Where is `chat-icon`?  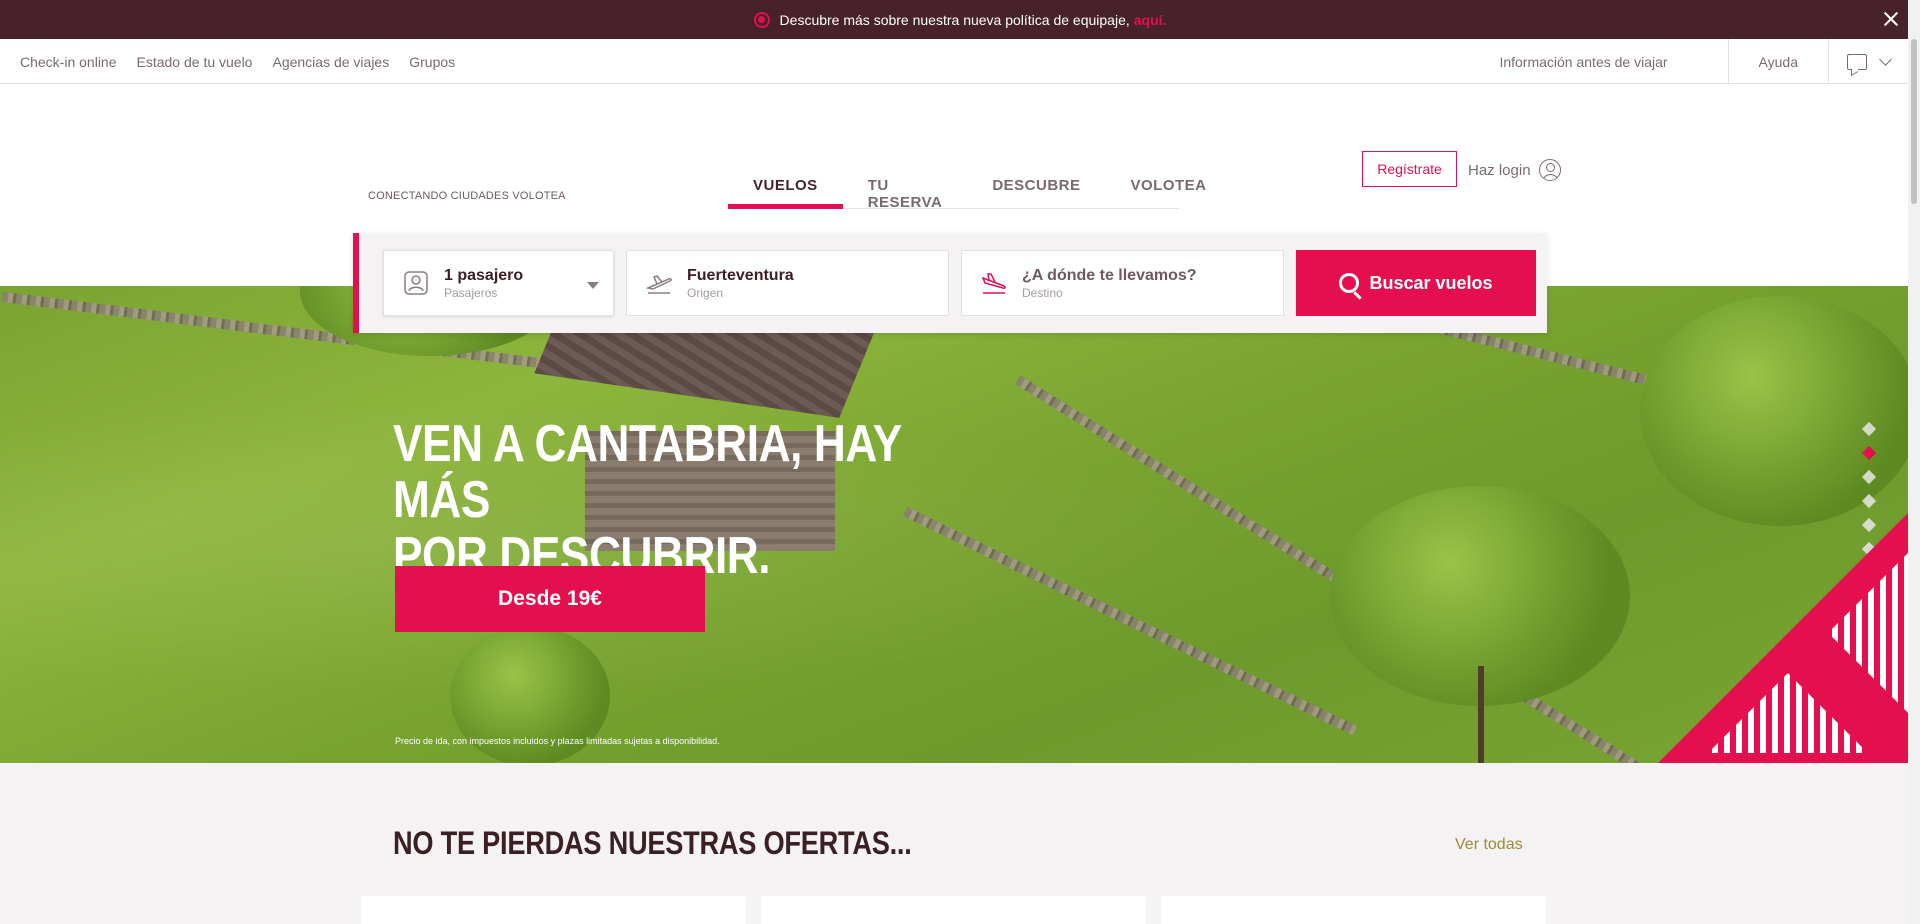 chat-icon is located at coordinates (1857, 61).